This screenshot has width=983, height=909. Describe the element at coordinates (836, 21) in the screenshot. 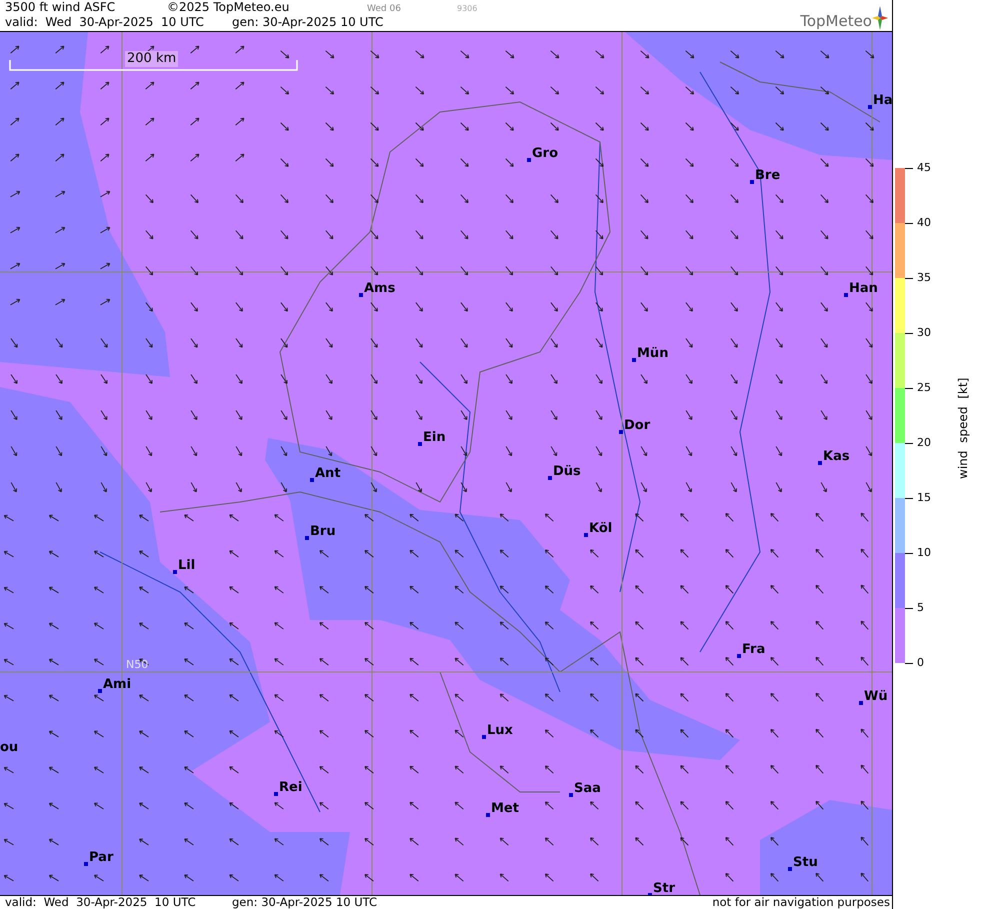

I see `logo-text: TopMeteo` at that location.